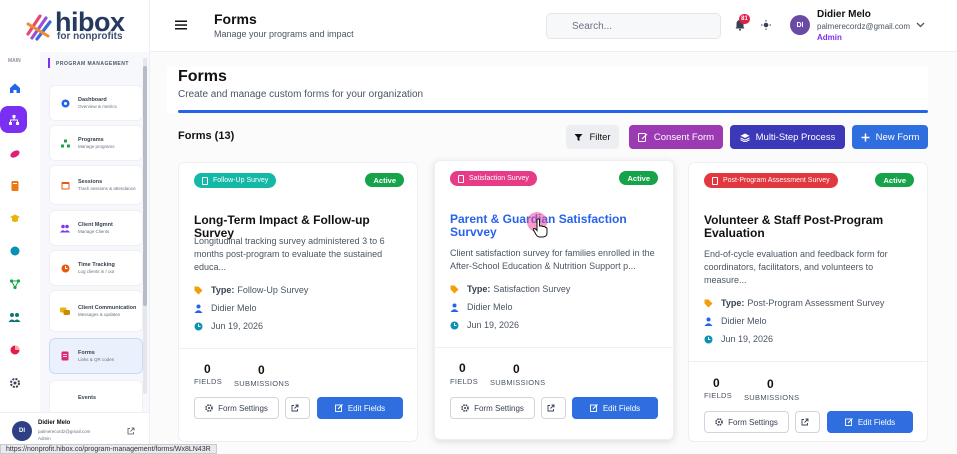 The width and height of the screenshot is (957, 454). What do you see at coordinates (14, 250) in the screenshot?
I see `rail-globe-button` at bounding box center [14, 250].